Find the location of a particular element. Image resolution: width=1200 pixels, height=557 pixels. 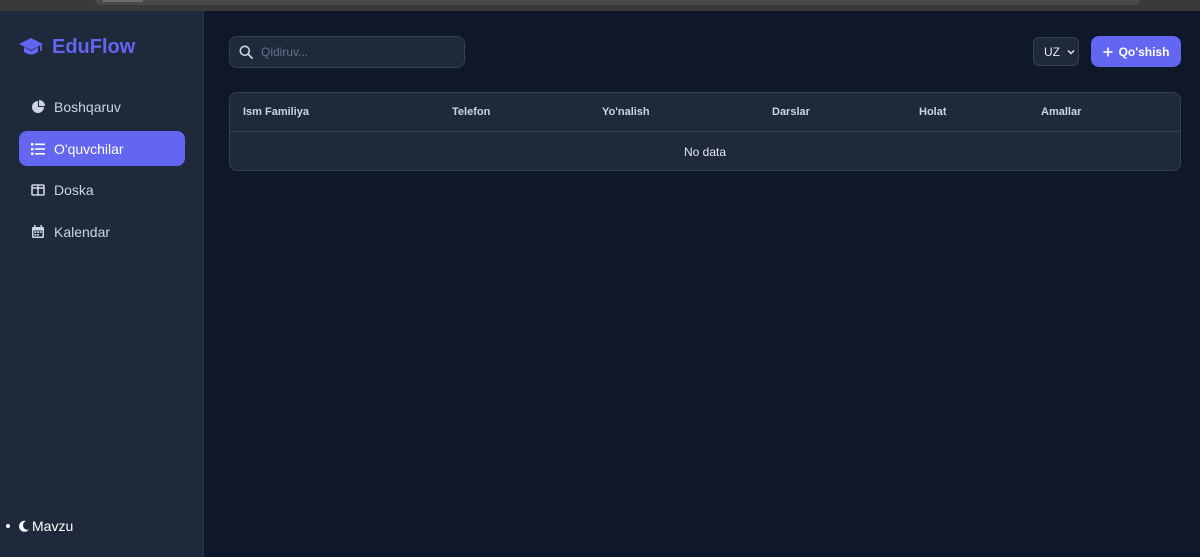

brand-name: EduFlow is located at coordinates (94, 46).